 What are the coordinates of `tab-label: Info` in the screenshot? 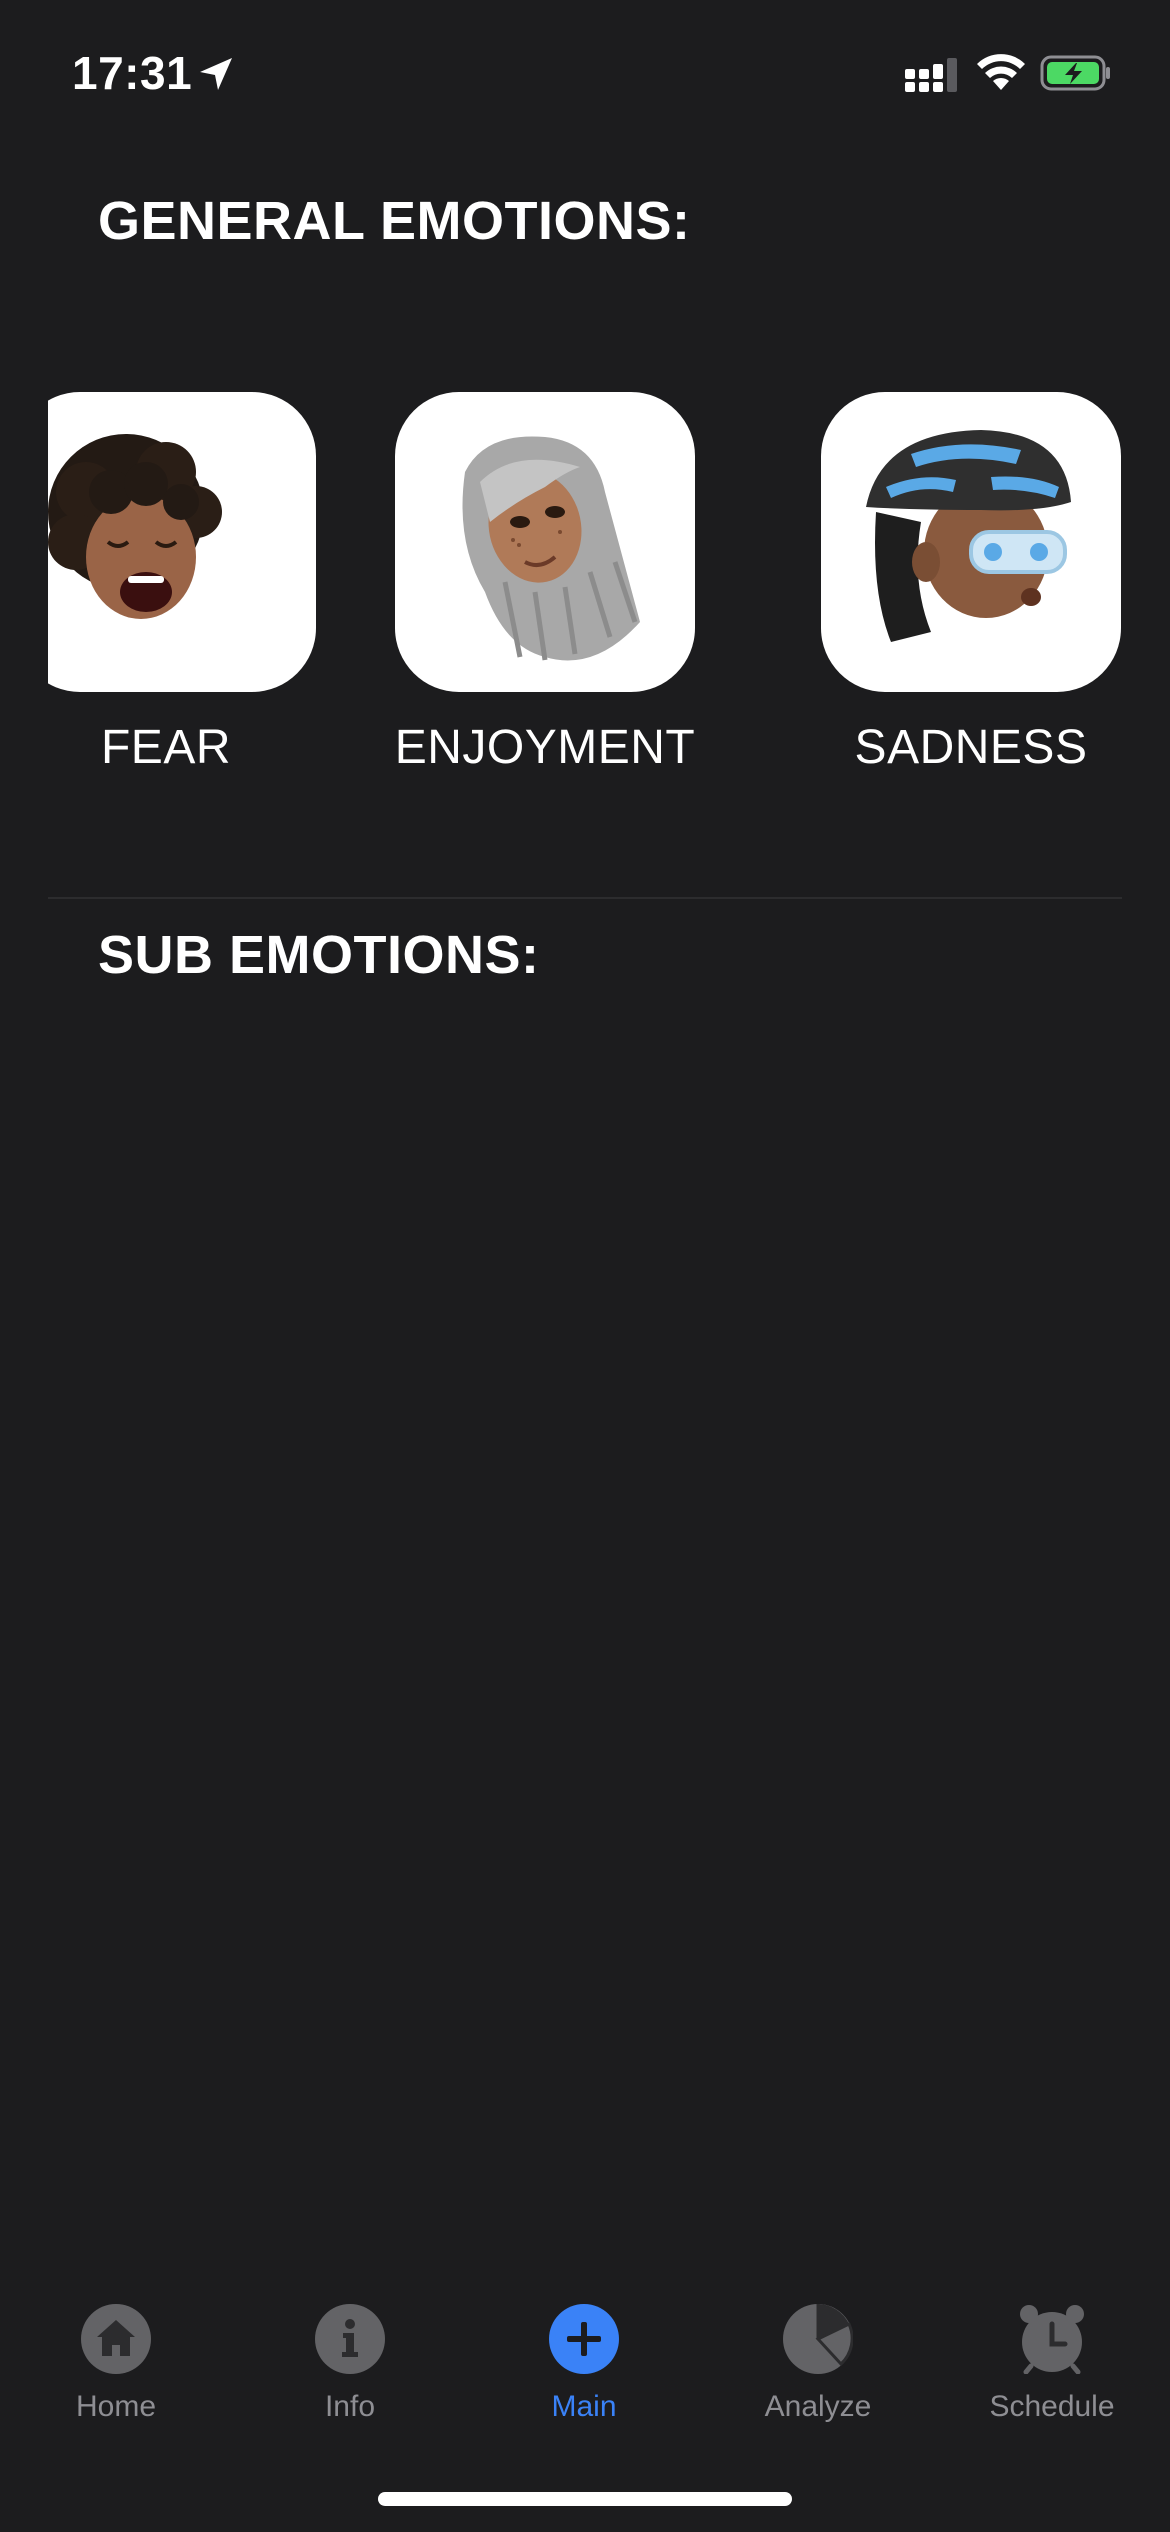 It's located at (350, 2406).